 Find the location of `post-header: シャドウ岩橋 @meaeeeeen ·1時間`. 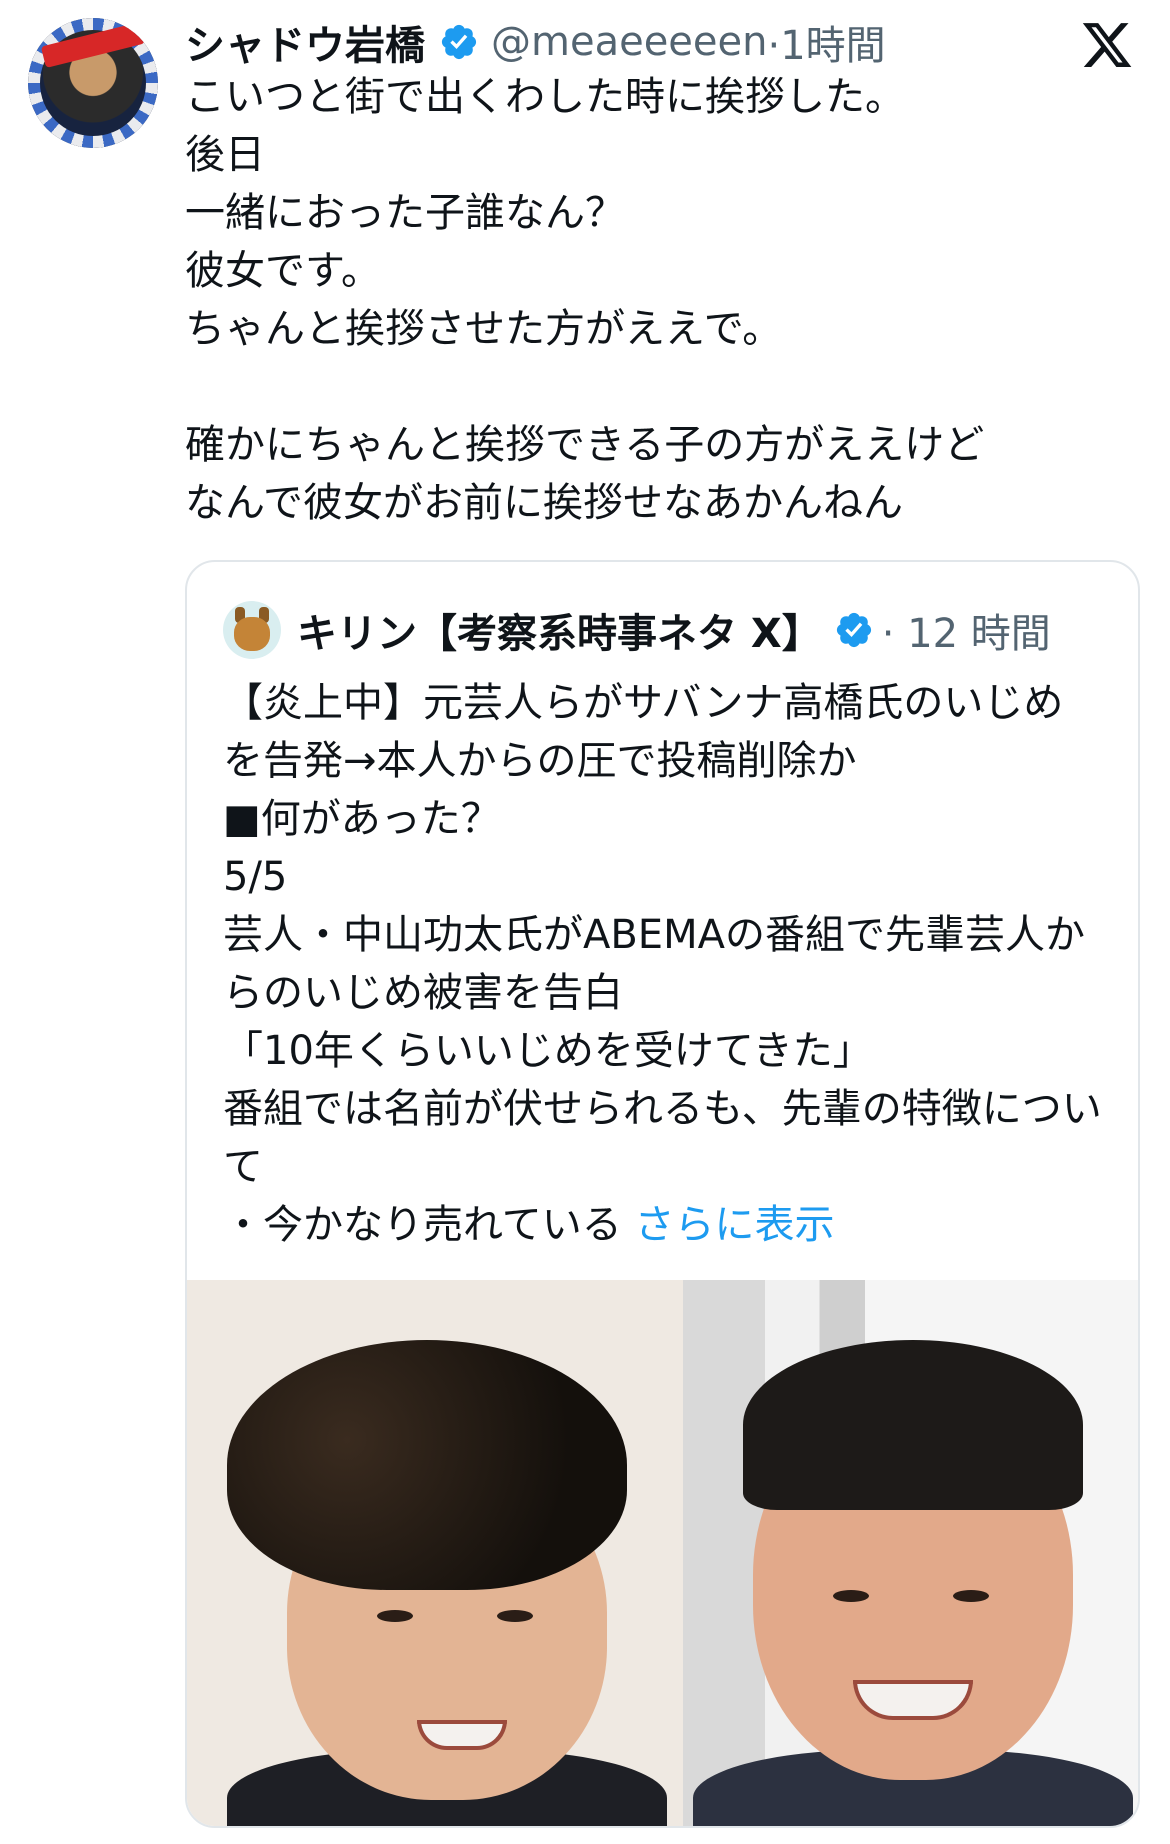

post-header: シャドウ岩橋 @meaeeeeen ·1時間 is located at coordinates (535, 42).